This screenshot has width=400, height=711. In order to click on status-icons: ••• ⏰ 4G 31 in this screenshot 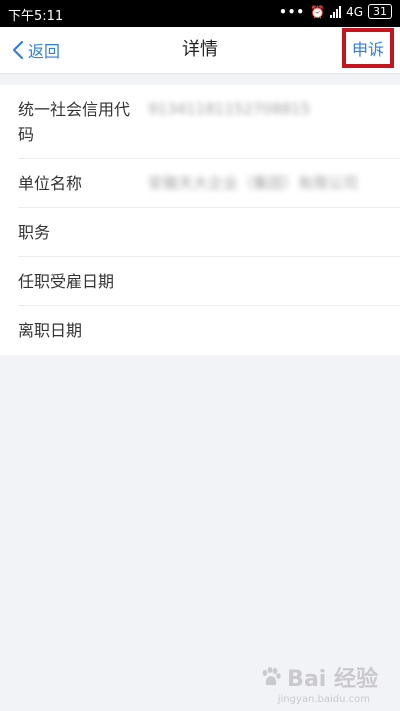, I will do `click(335, 11)`.